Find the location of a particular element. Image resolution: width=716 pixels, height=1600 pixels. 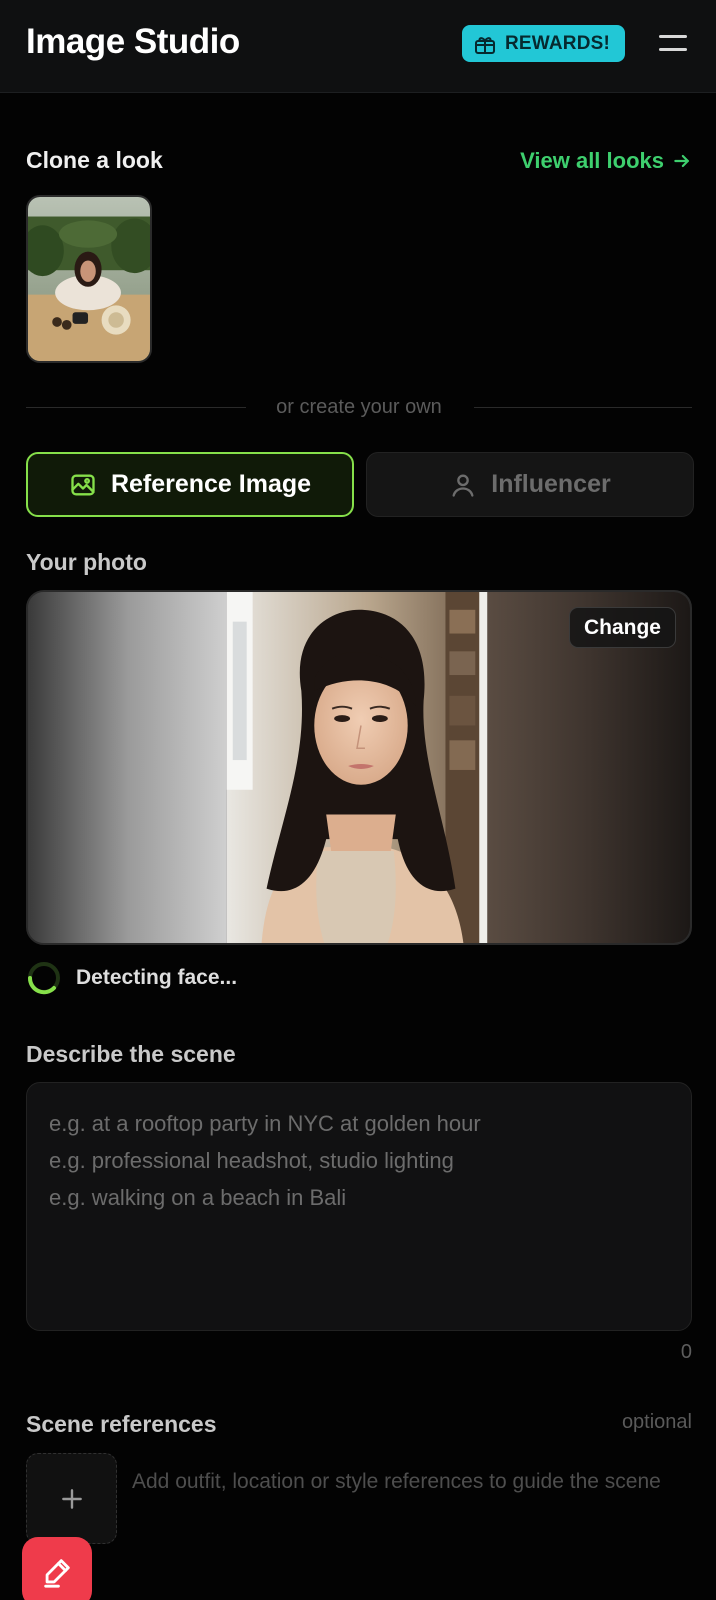

or-divider: or create your own is located at coordinates (359, 407).